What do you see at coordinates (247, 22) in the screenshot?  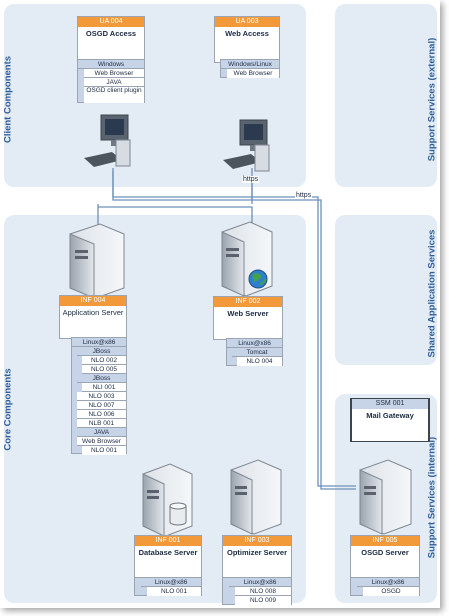 I see `ua003-id: UA 003` at bounding box center [247, 22].